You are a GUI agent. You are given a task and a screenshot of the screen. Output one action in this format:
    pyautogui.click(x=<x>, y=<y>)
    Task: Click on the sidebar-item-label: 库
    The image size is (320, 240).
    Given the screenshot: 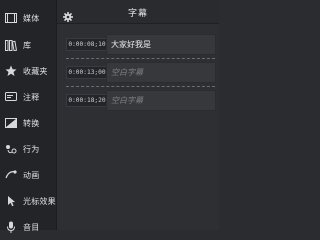 What is the action you would take?
    pyautogui.click(x=27, y=45)
    